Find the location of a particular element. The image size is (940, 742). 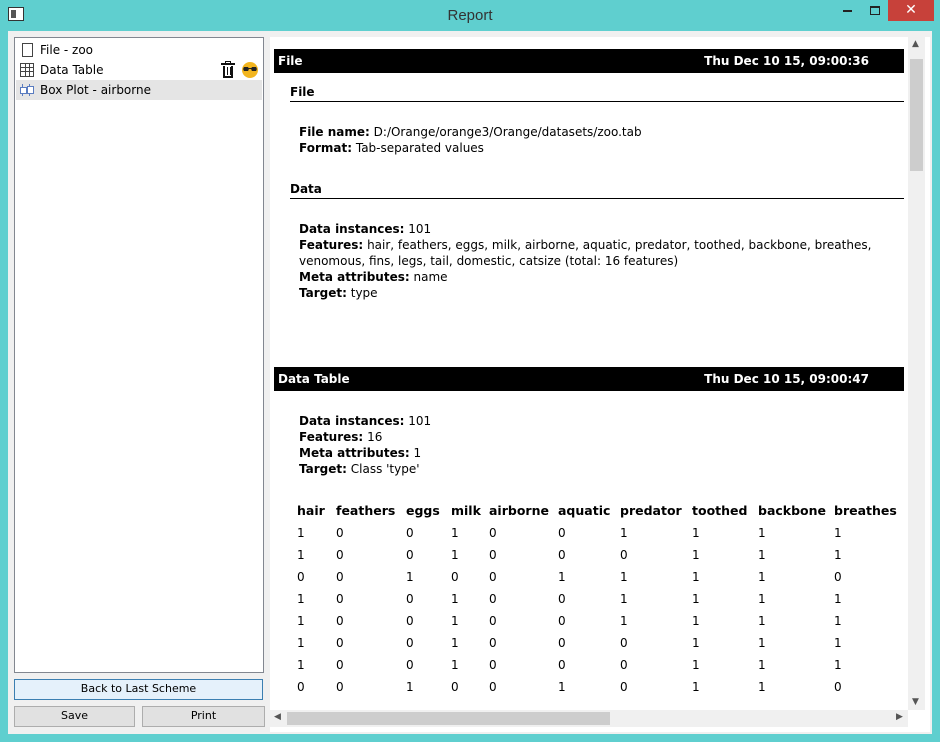

meta-attributes-line: Meta attributes: name is located at coordinates (373, 277).